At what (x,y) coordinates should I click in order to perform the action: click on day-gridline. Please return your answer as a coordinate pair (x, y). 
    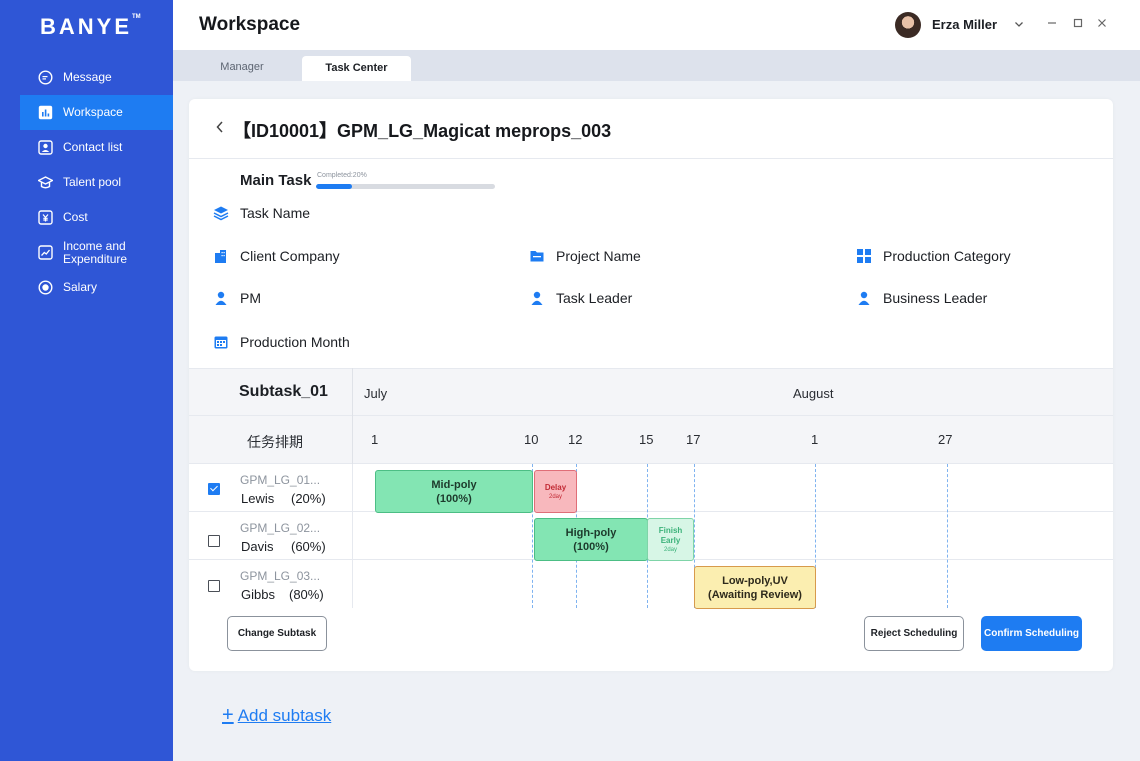
    Looking at the image, I should click on (947, 536).